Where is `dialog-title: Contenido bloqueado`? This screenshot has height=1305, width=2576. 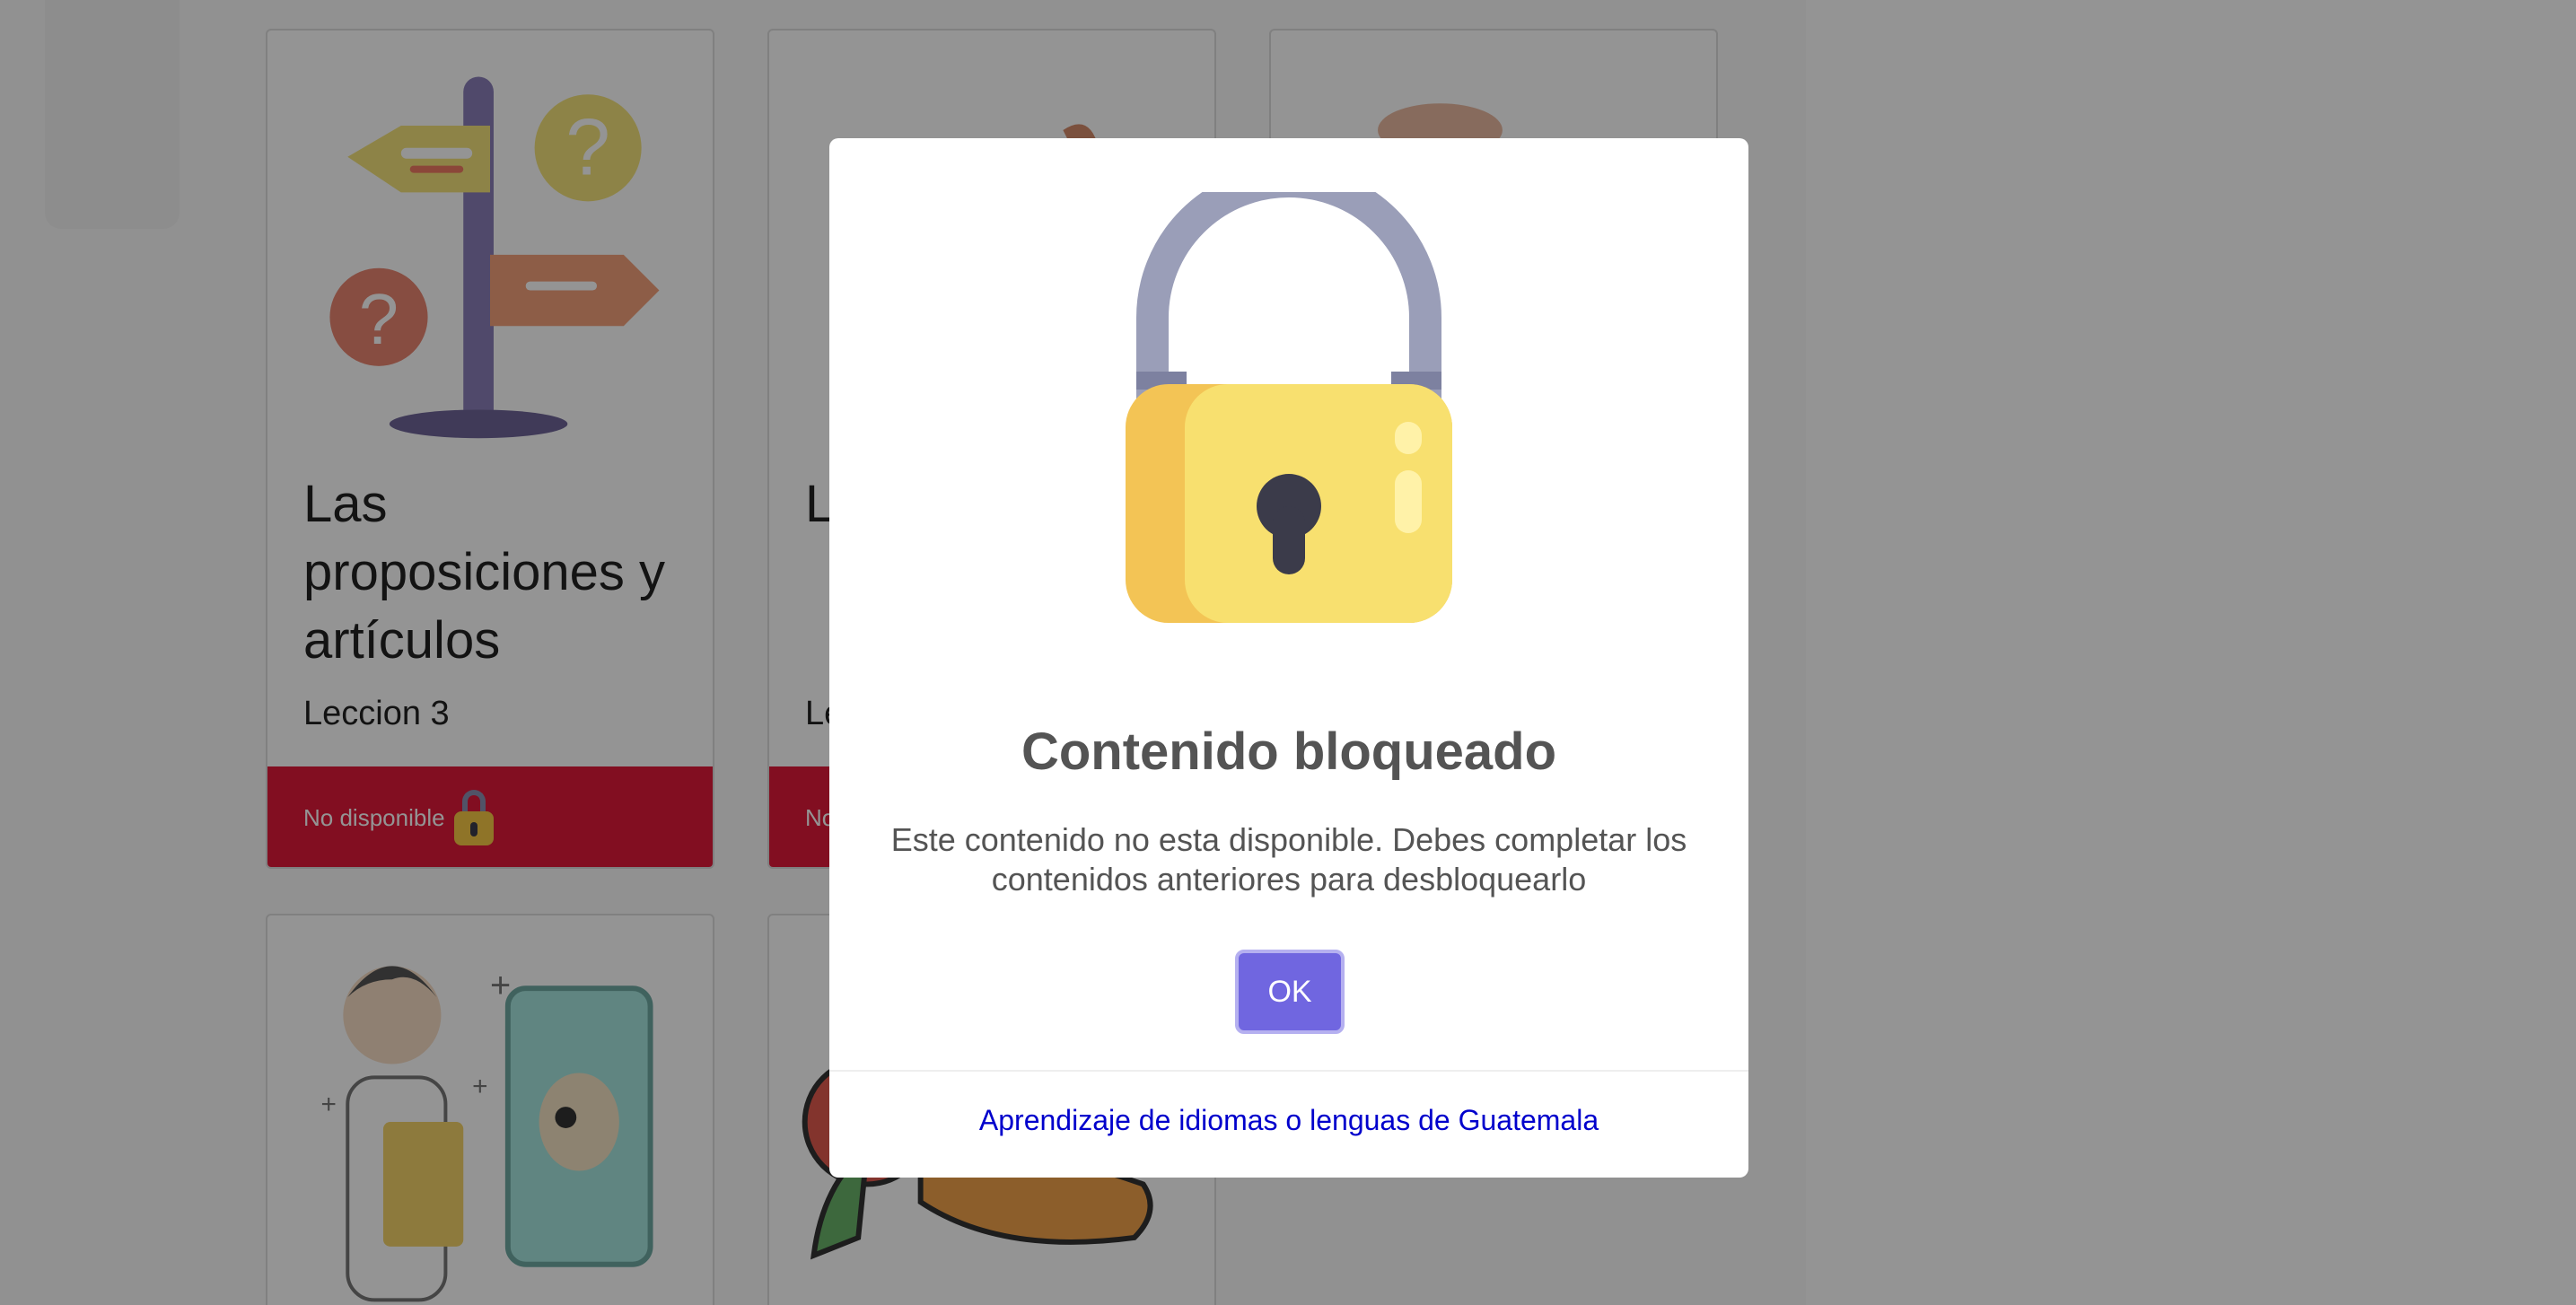
dialog-title: Contenido bloqueado is located at coordinates (1289, 752).